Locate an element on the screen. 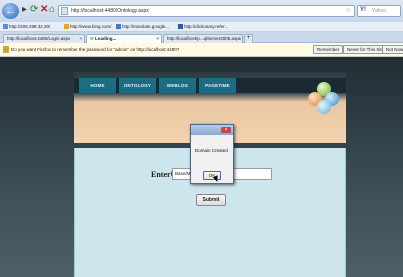 The height and width of the screenshot is (277, 403). dialog-message: Domain Created is located at coordinates (211, 150).